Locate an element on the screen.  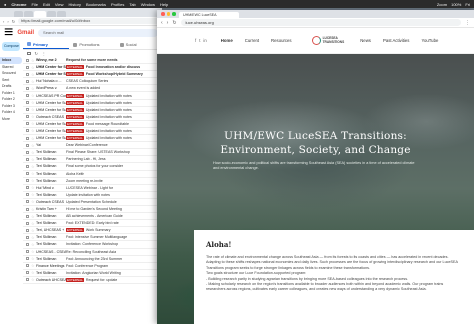
gmail-logo: Gmail is located at coordinates (25, 33).